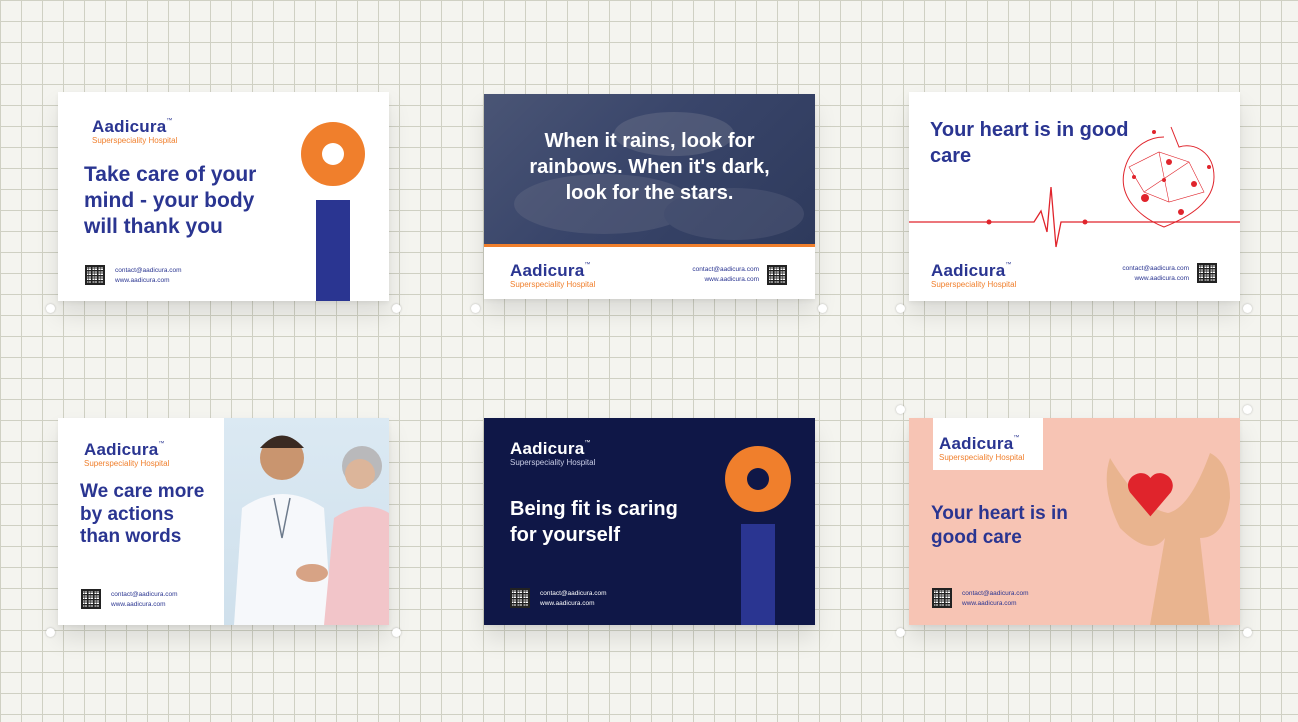 The width and height of the screenshot is (1298, 722). What do you see at coordinates (594, 522) in the screenshot?
I see `poster-headline: Being fit is caring for yourself` at bounding box center [594, 522].